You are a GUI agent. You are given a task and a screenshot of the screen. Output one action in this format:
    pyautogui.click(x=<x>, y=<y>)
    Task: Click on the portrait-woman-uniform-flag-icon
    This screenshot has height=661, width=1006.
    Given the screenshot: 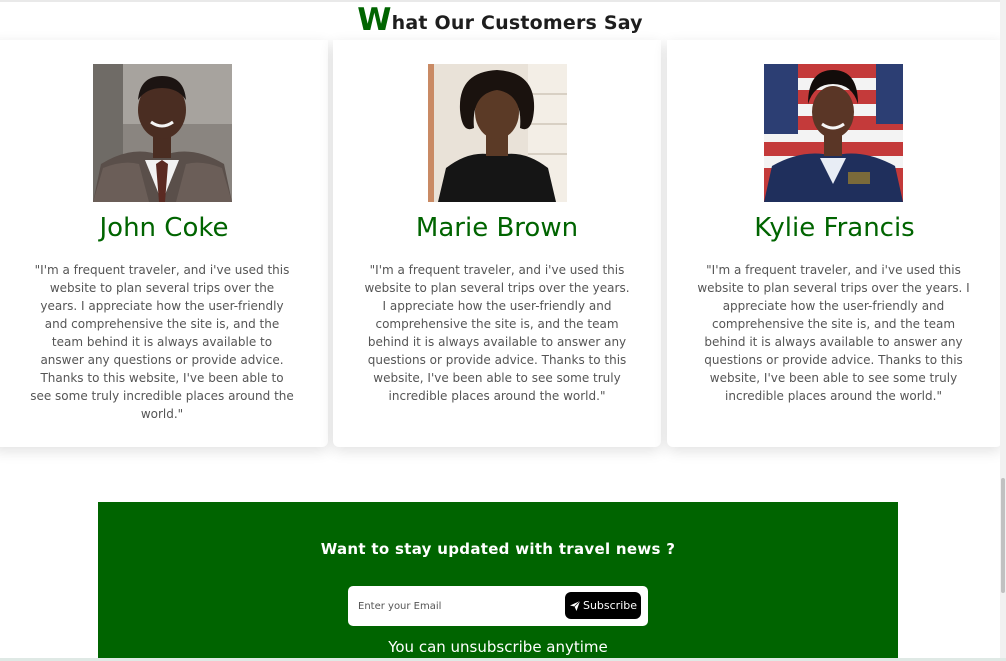 What is the action you would take?
    pyautogui.click(x=833, y=133)
    